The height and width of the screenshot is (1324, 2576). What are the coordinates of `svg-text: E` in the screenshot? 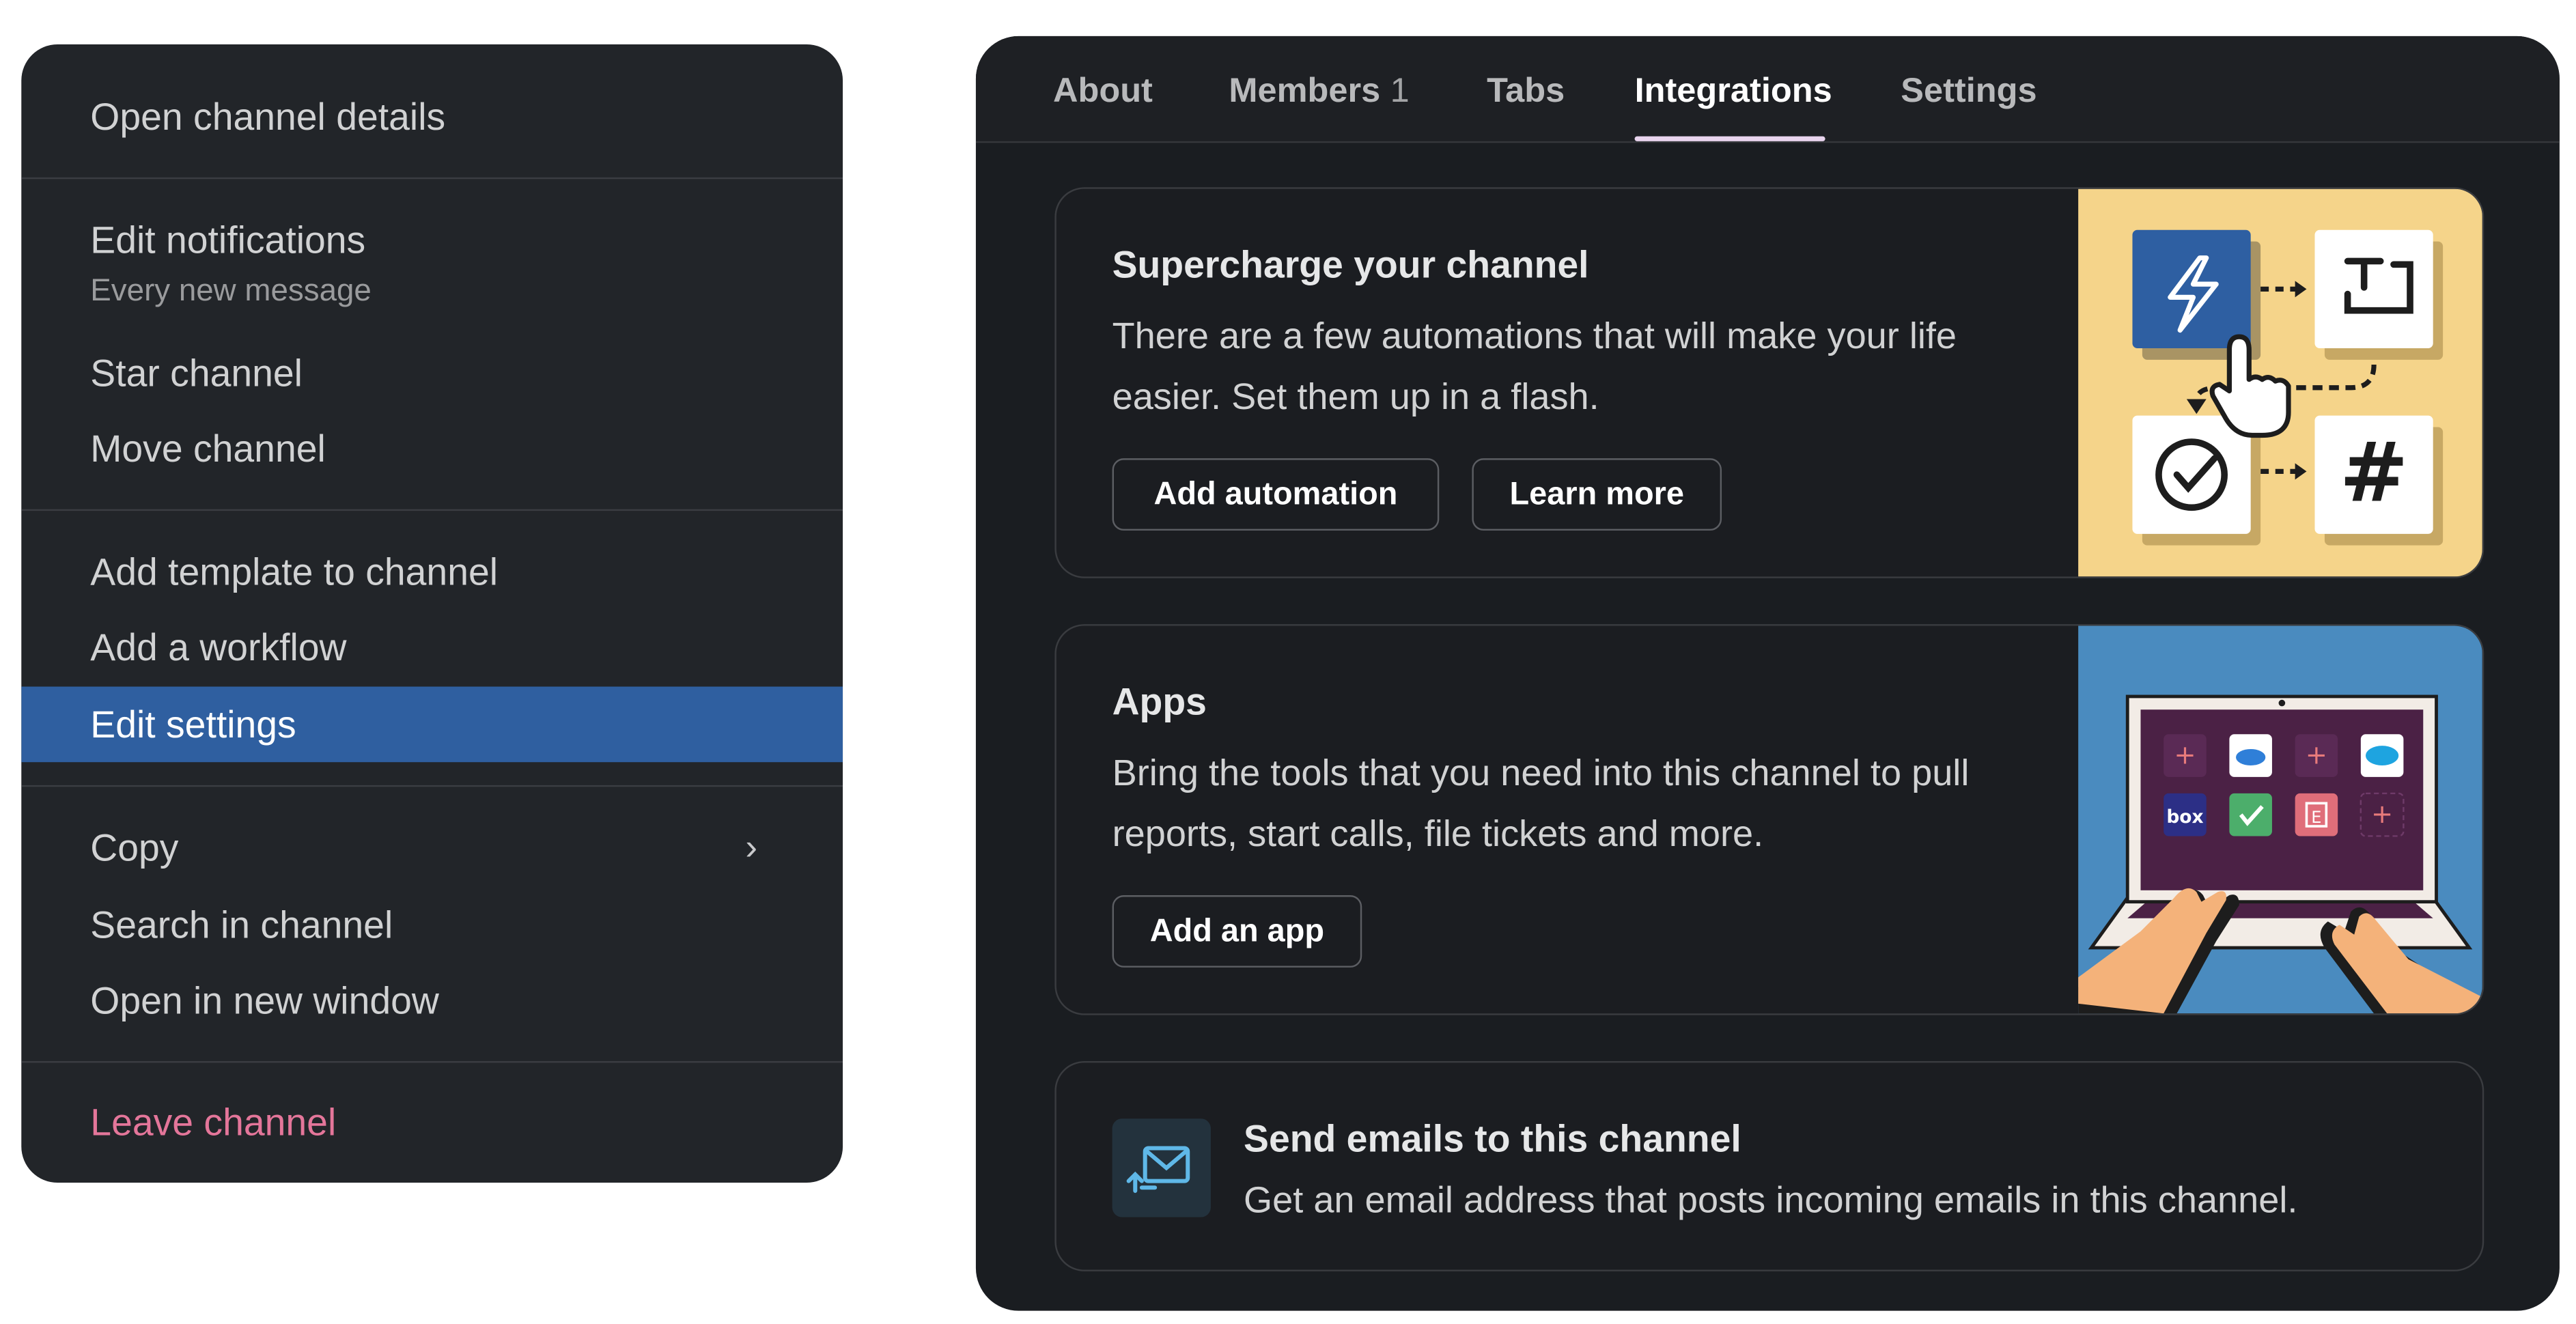 It's located at (2316, 817).